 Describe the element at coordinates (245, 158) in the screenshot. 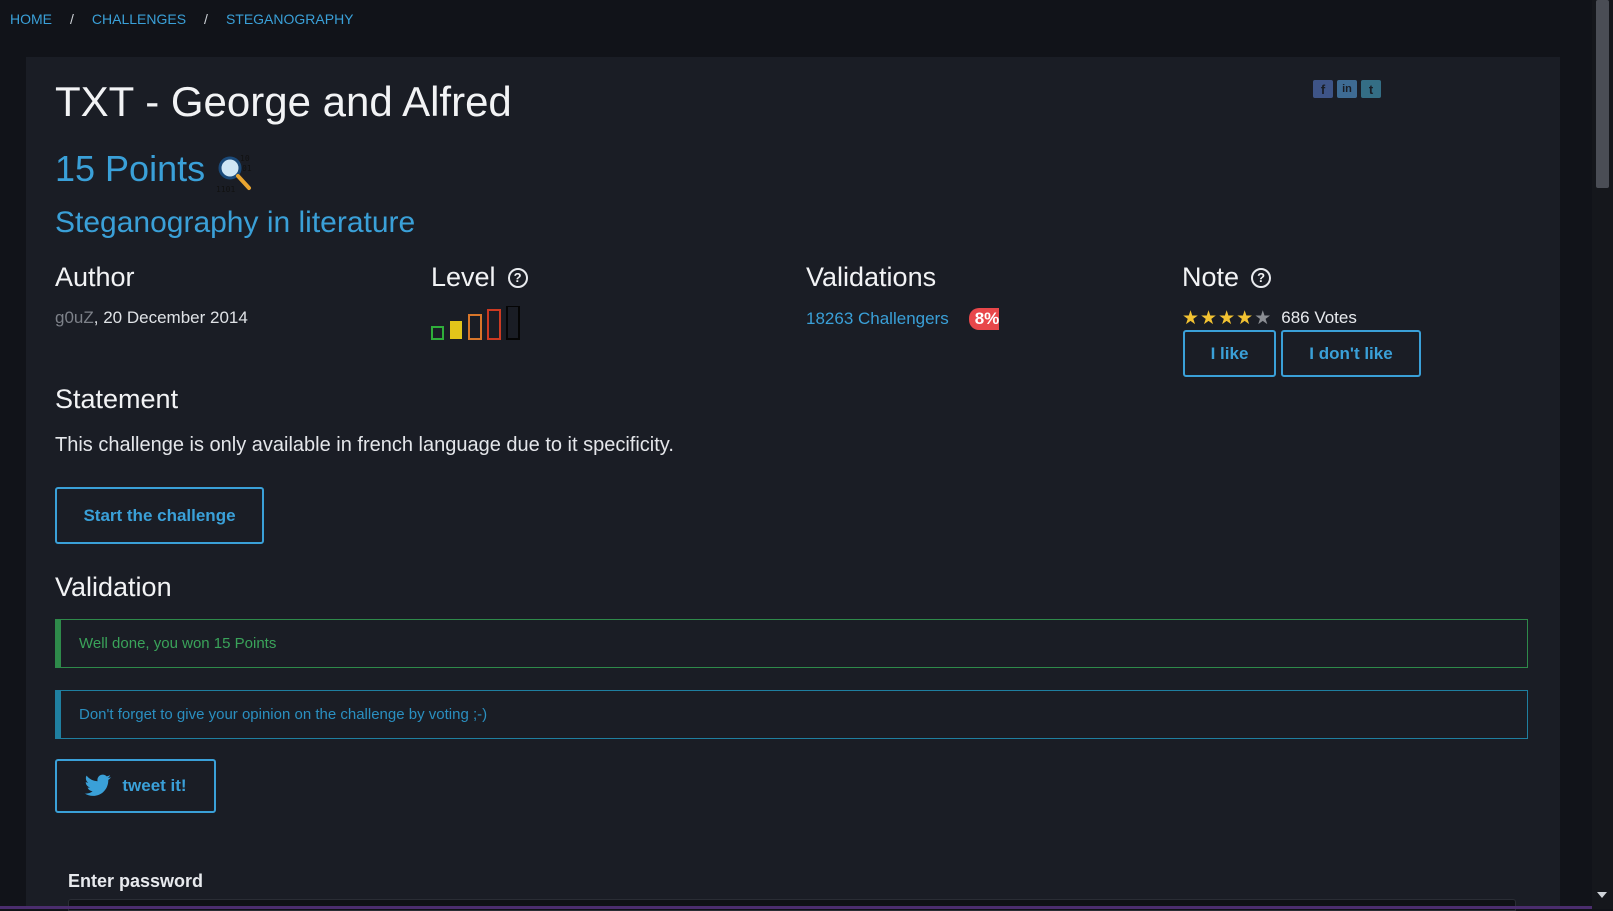

I see `icon-bits-1: 10` at that location.